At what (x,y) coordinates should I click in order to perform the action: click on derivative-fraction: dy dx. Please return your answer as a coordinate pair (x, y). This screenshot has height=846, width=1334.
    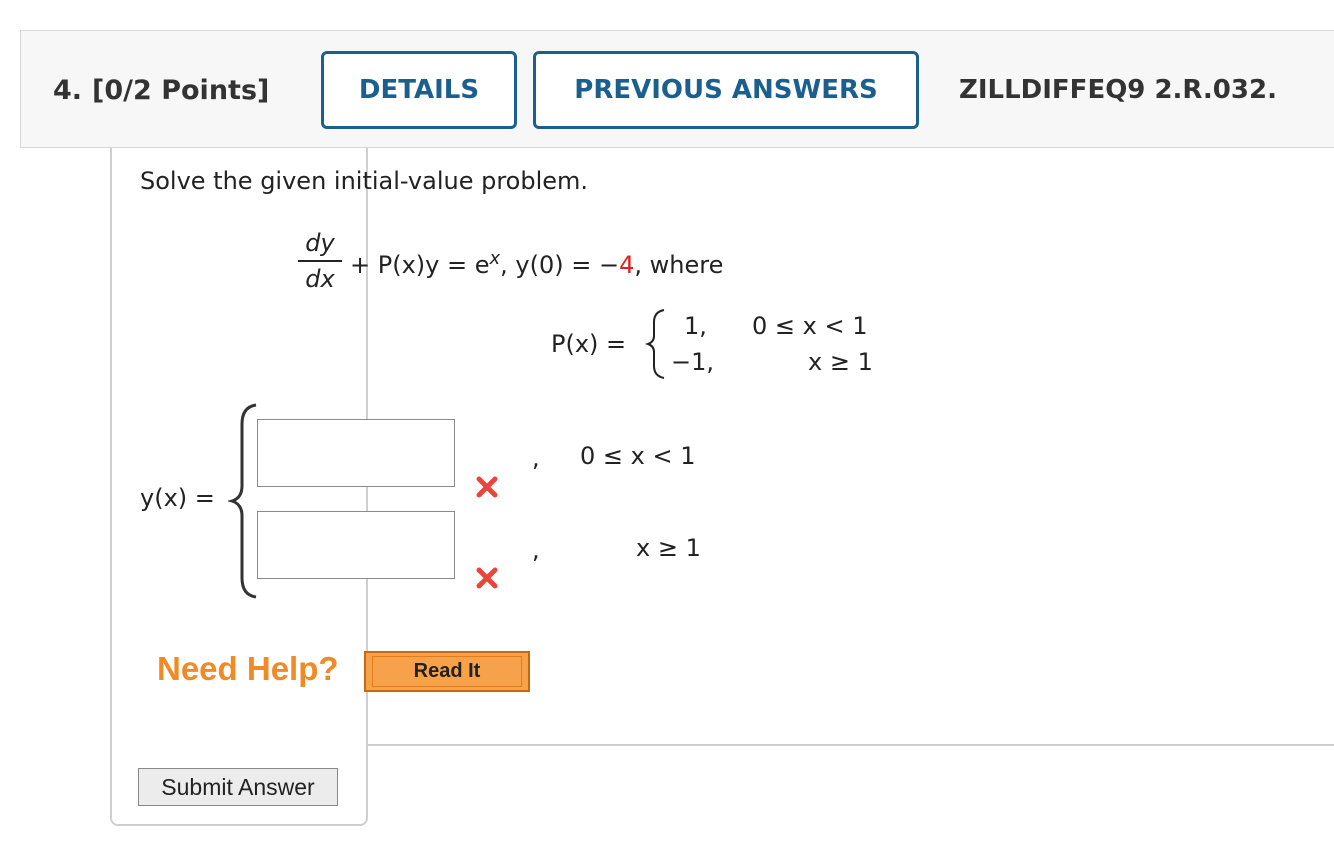
    Looking at the image, I should click on (320, 261).